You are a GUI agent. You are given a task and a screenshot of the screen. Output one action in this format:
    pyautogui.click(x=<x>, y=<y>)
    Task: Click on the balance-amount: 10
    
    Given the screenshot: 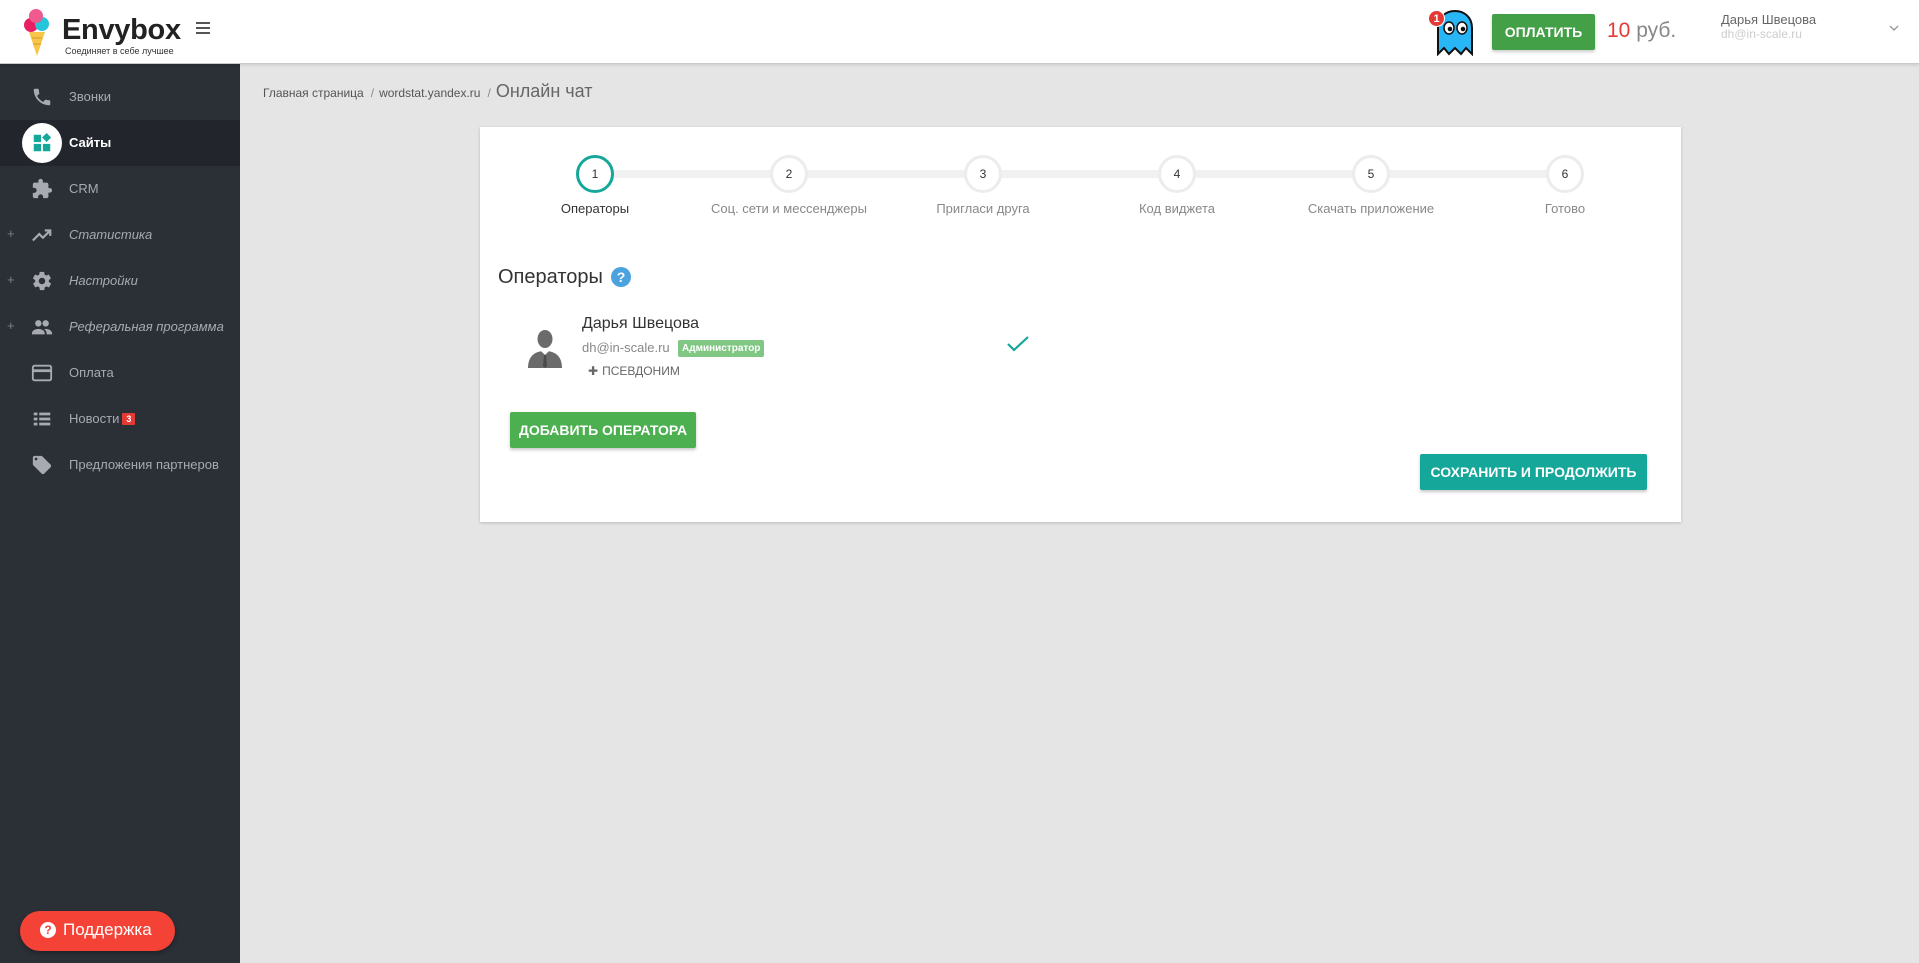 What is the action you would take?
    pyautogui.click(x=1619, y=30)
    